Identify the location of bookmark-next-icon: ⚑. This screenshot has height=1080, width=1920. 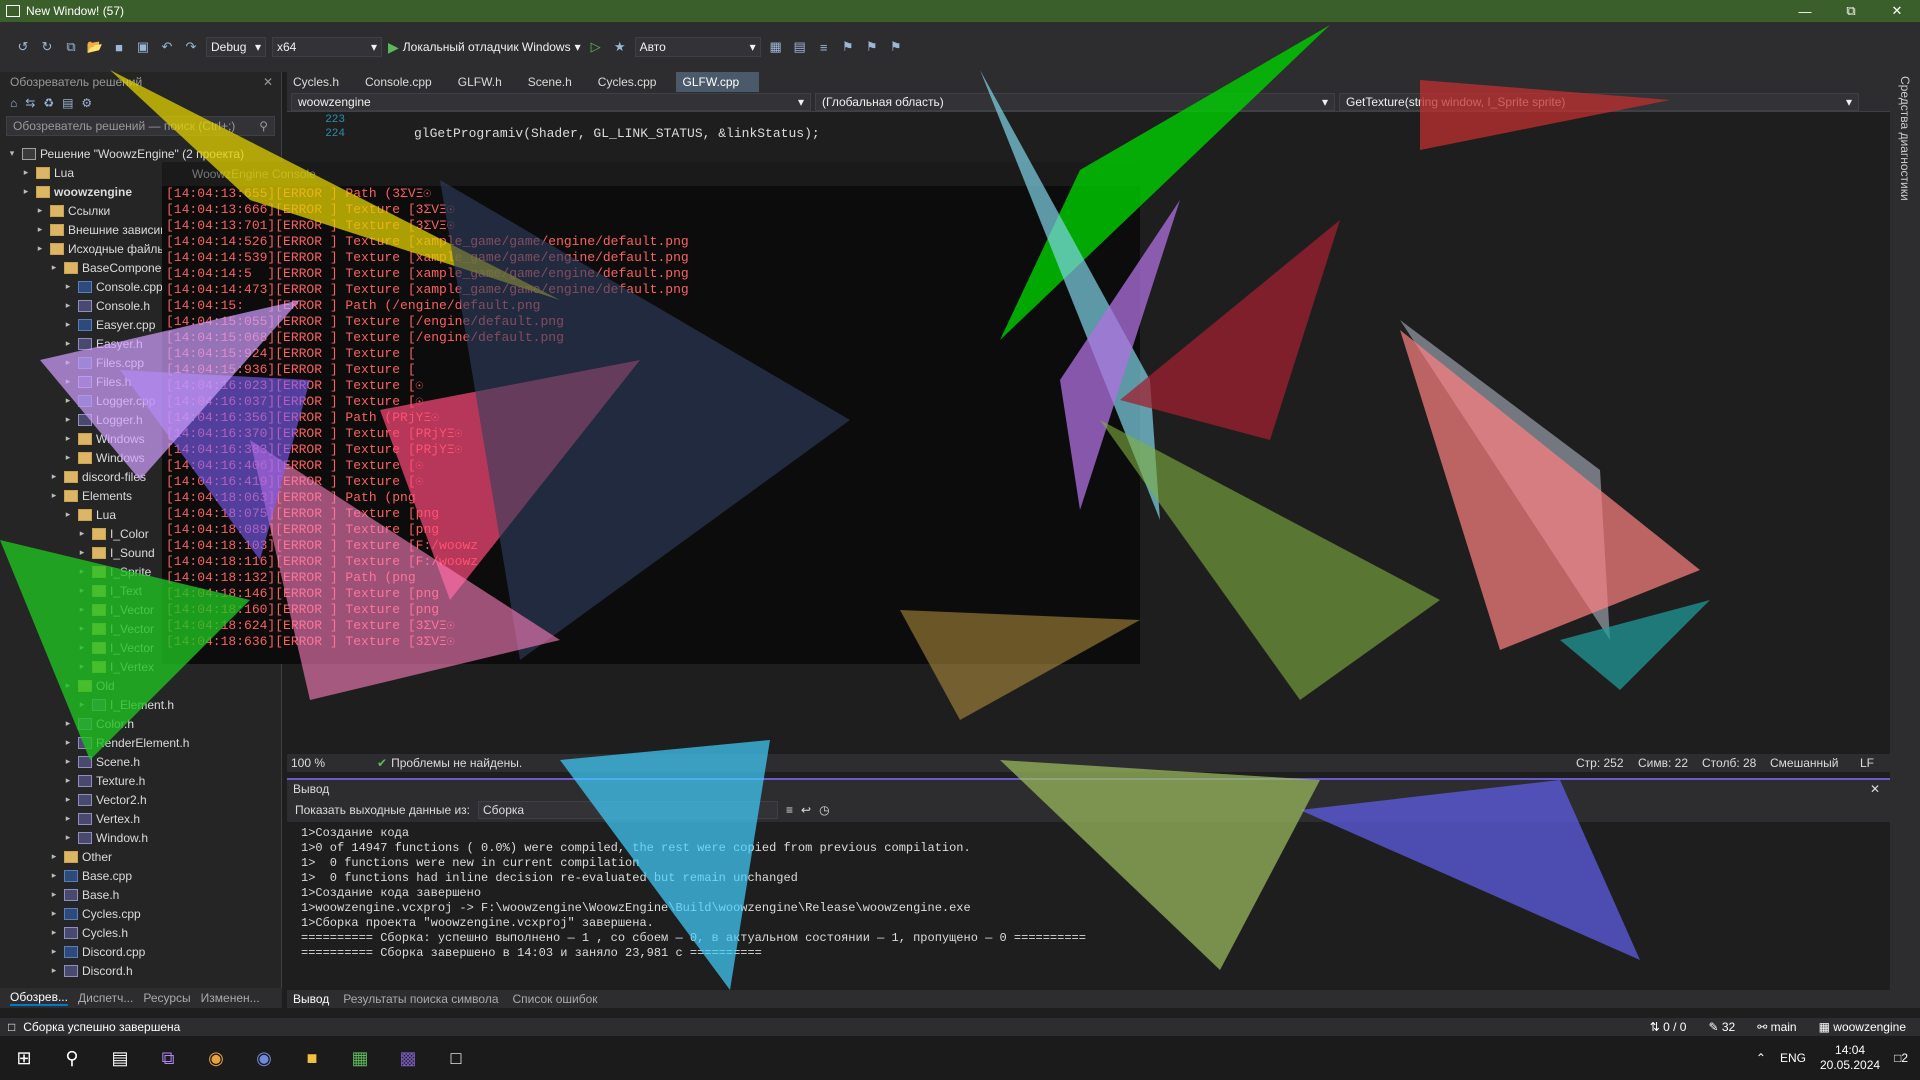
(896, 47).